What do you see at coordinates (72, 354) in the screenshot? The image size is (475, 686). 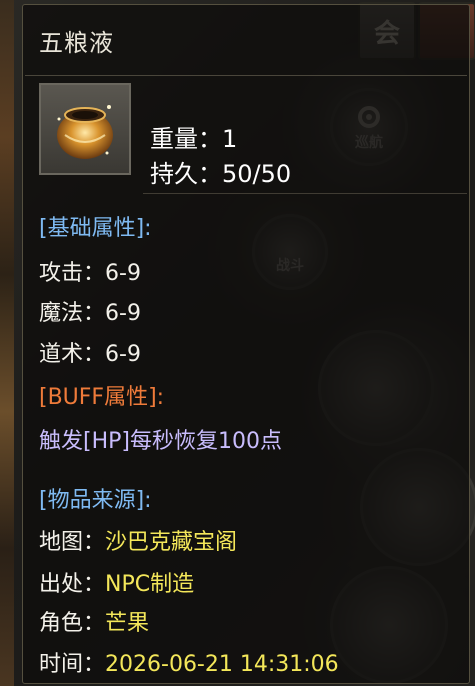 I see `attr-label: 道术：` at bounding box center [72, 354].